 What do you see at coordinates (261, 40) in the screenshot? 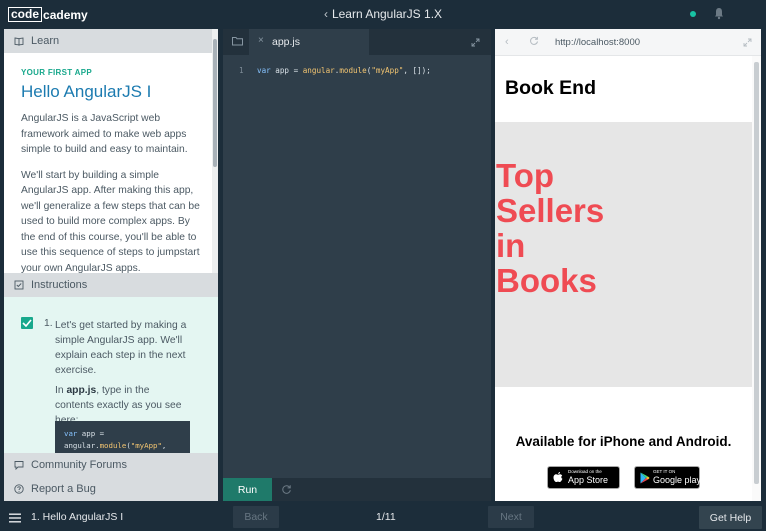
I see `close-icon: ×` at bounding box center [261, 40].